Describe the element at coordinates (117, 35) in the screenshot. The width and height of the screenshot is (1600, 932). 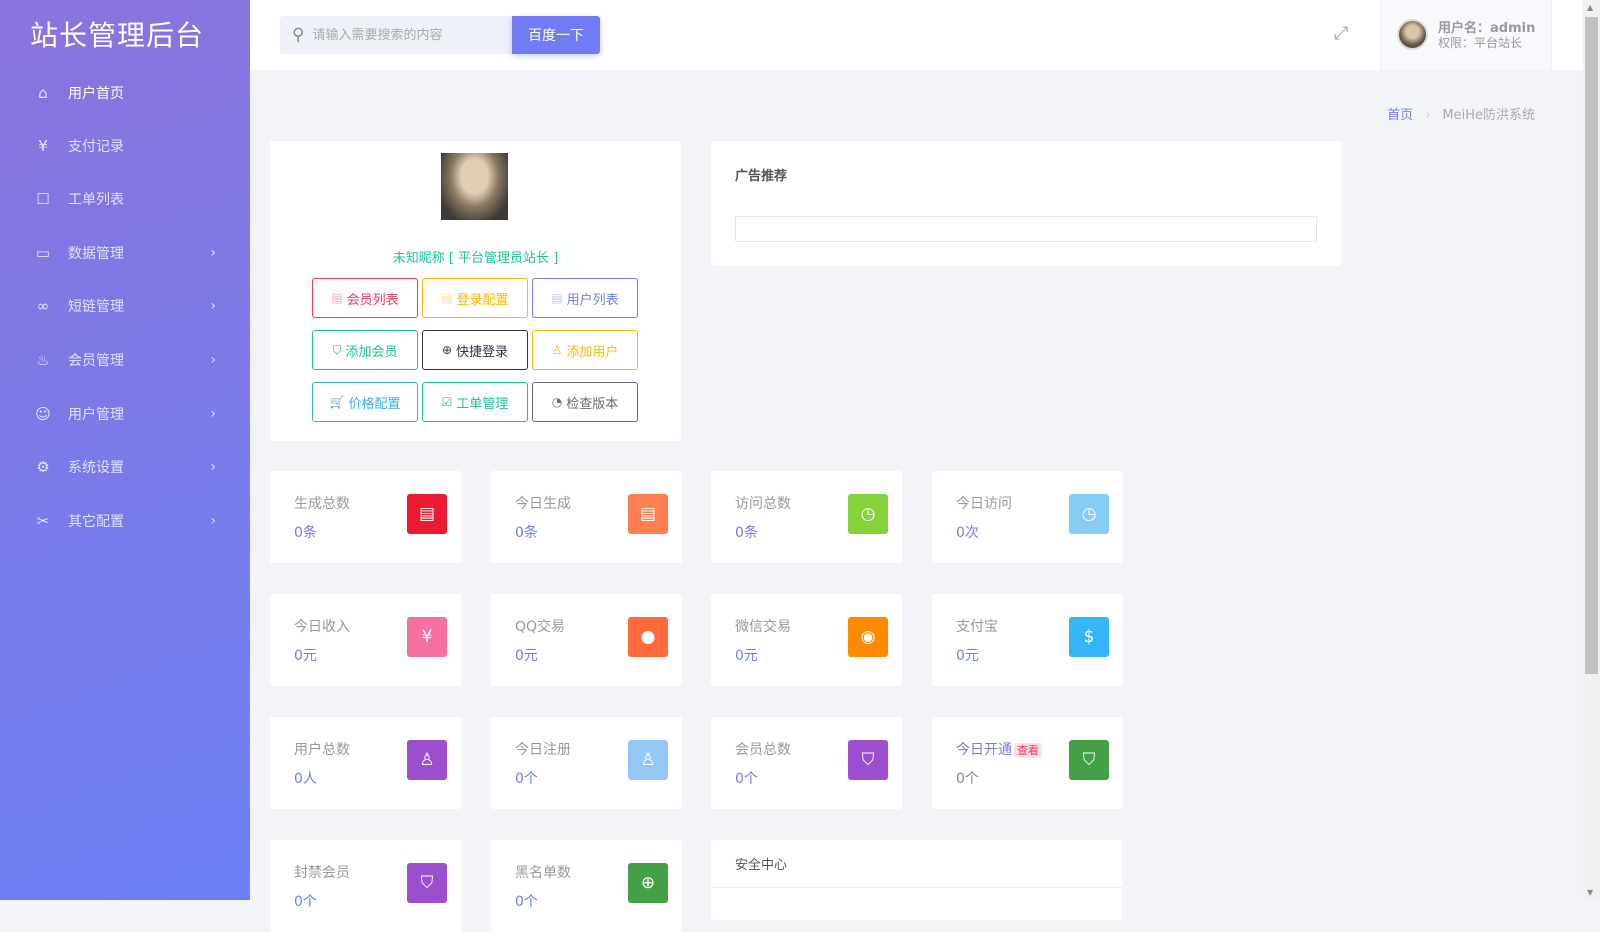
I see `app-title: 站长管理后台` at that location.